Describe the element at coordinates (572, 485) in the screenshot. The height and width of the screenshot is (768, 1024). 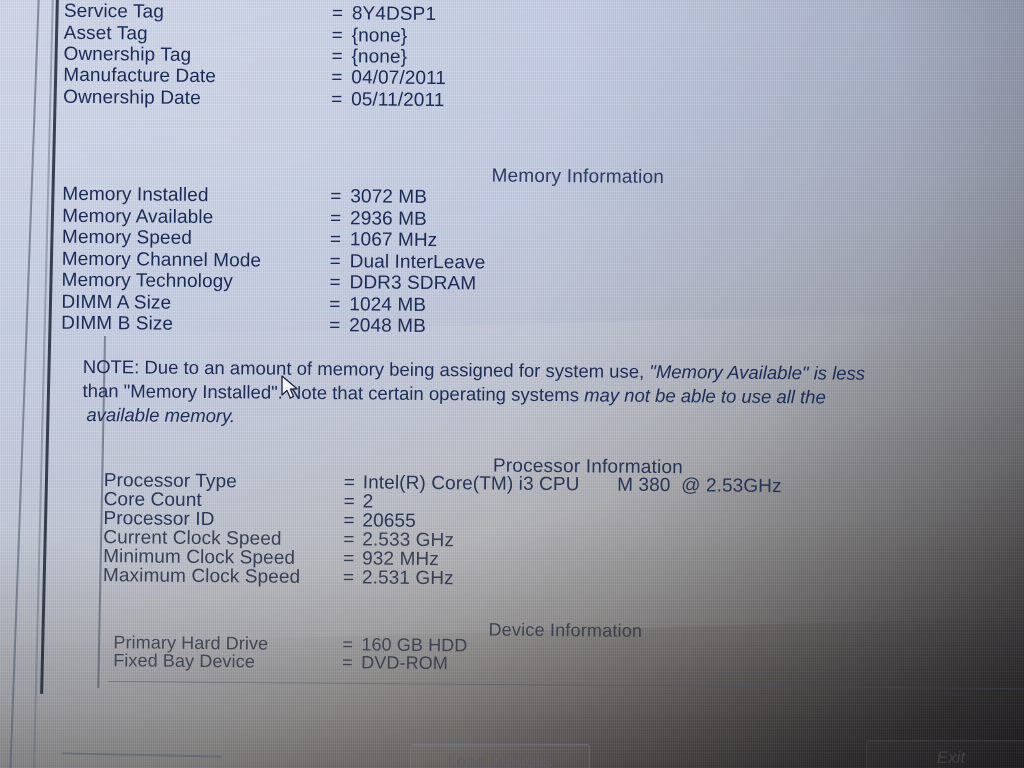
I see `row-value: Intel(R) Core(TM) i3 CPU M 380 @ 2.53GHz` at that location.